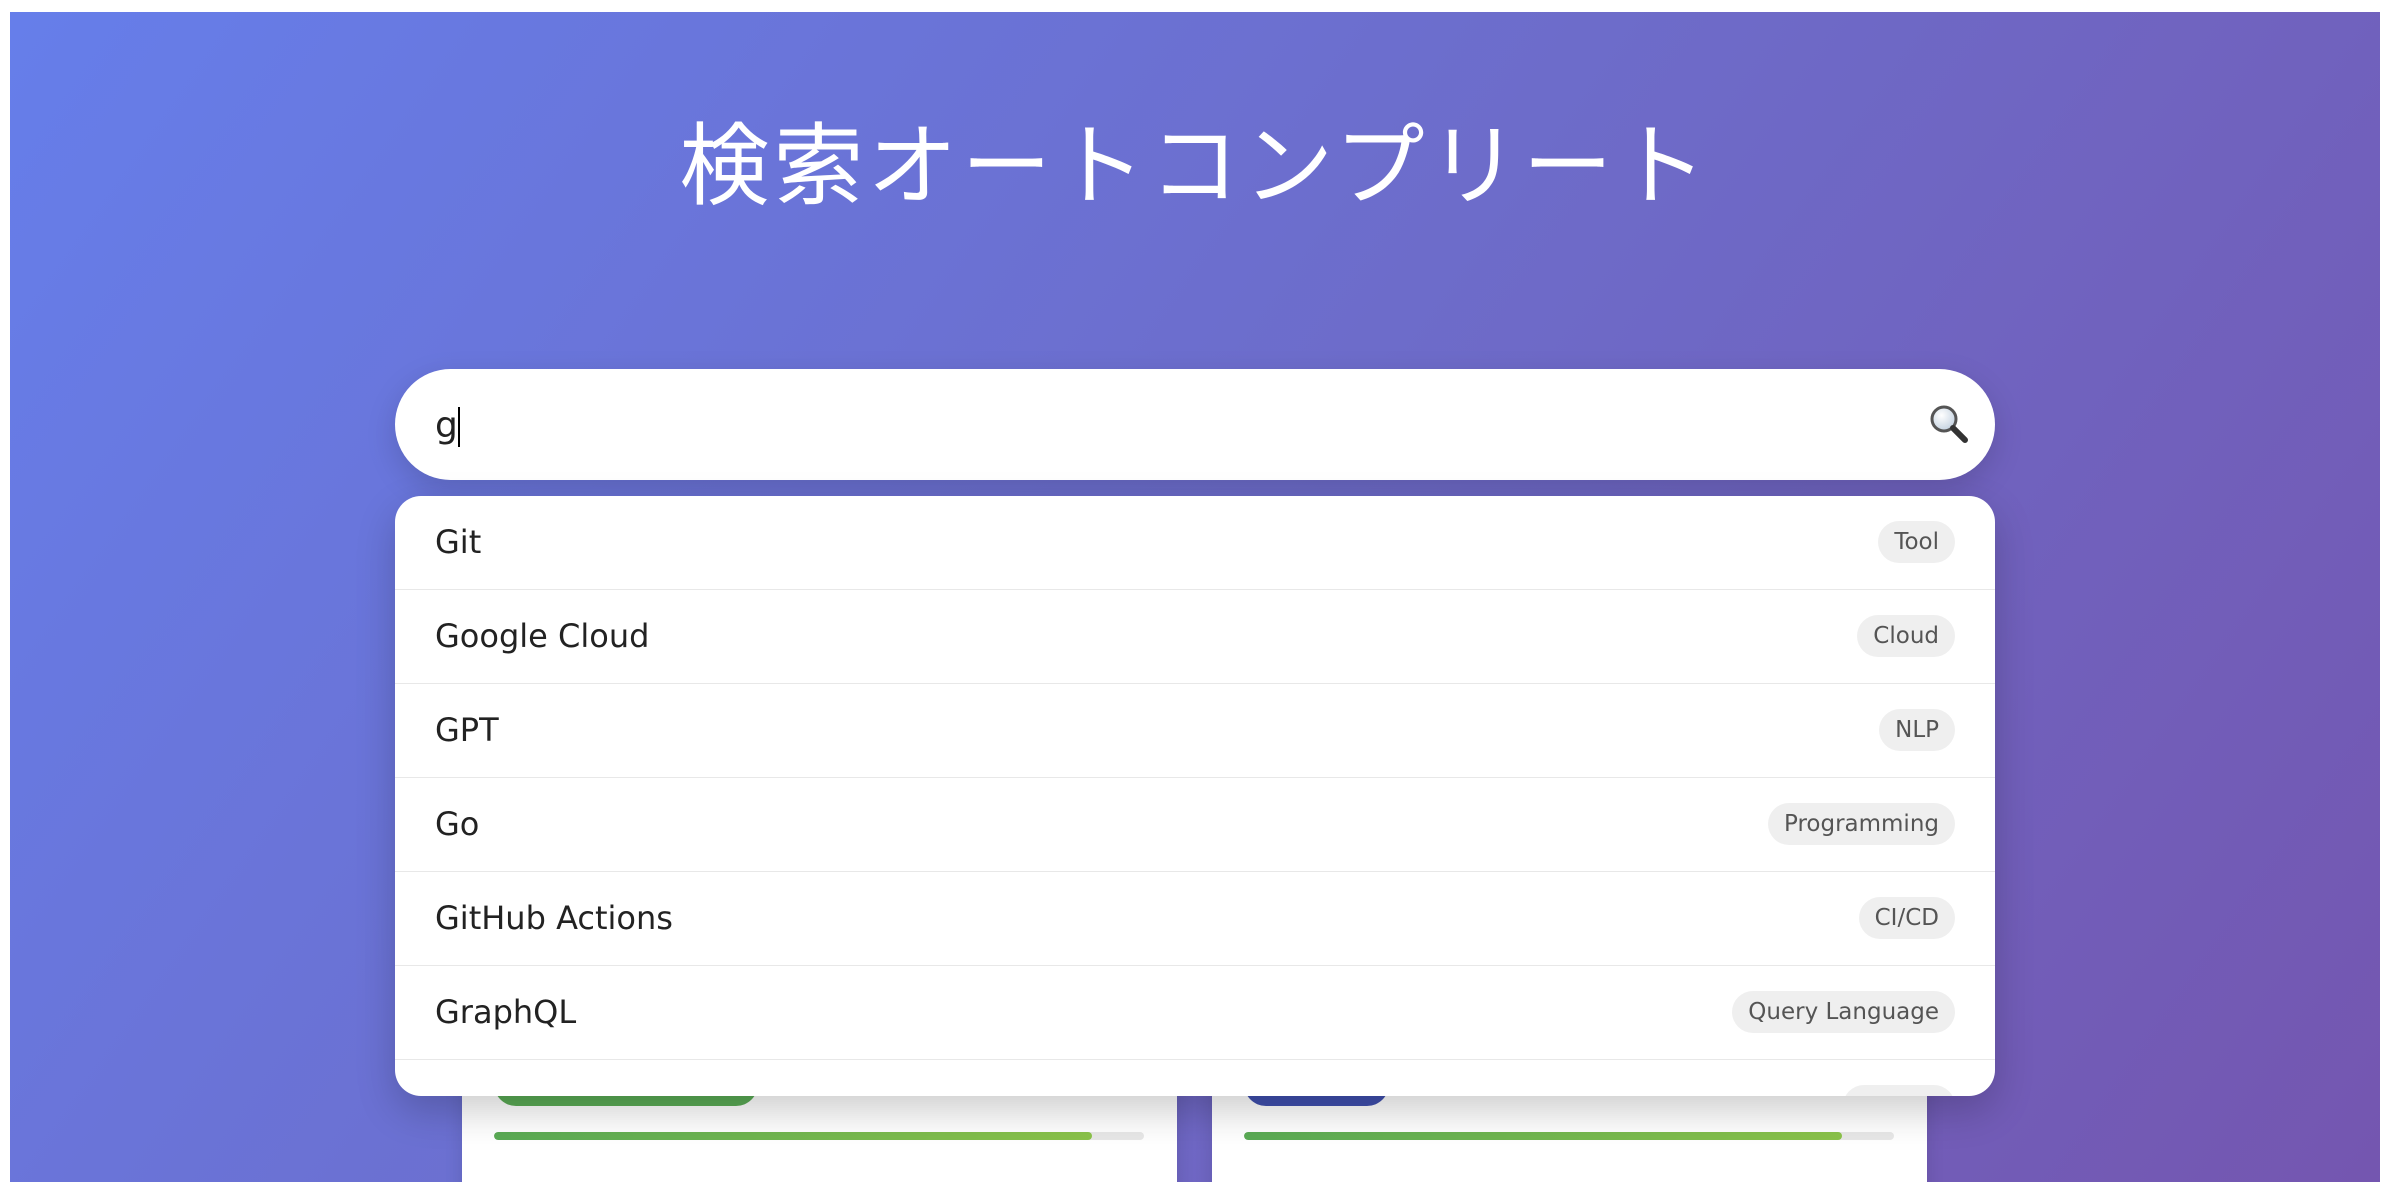  What do you see at coordinates (1155, 425) in the screenshot?
I see `search-input` at bounding box center [1155, 425].